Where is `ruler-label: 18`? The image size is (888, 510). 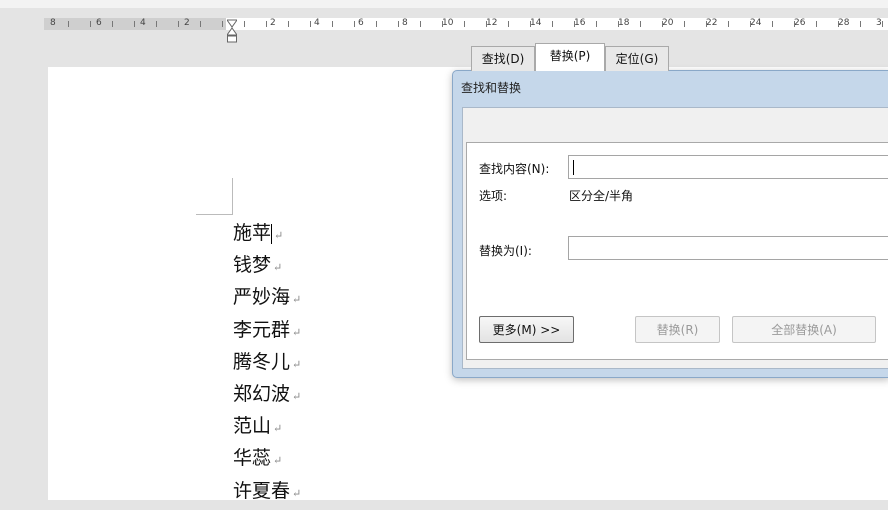 ruler-label: 18 is located at coordinates (624, 23).